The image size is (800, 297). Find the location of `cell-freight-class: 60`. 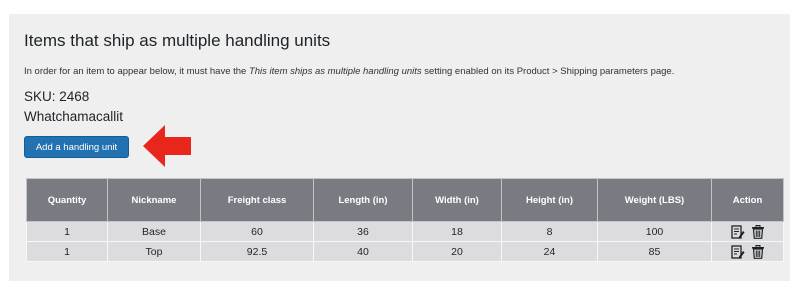

cell-freight-class: 60 is located at coordinates (257, 231).